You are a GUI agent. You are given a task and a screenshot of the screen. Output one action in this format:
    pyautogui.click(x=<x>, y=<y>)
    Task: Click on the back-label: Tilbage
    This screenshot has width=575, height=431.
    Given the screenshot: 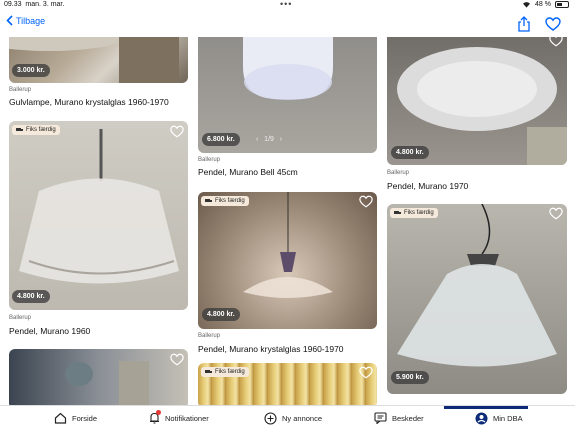 What is the action you would take?
    pyautogui.click(x=31, y=20)
    